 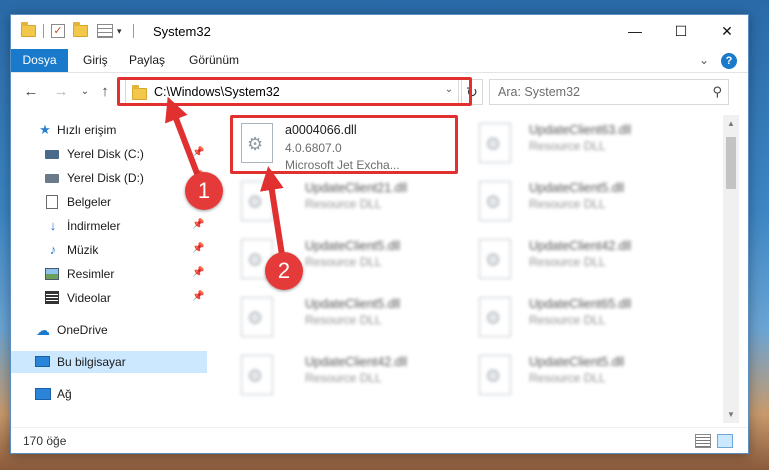 What do you see at coordinates (105, 92) in the screenshot?
I see `up-arrow-icon: ↑` at bounding box center [105, 92].